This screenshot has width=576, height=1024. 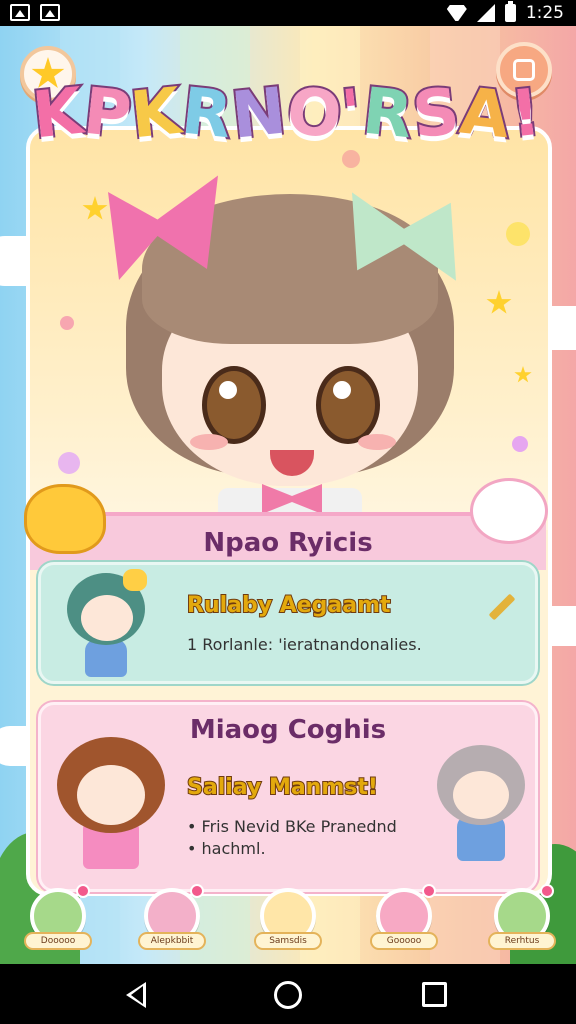 What do you see at coordinates (35, 12) in the screenshot?
I see `notification-icons` at bounding box center [35, 12].